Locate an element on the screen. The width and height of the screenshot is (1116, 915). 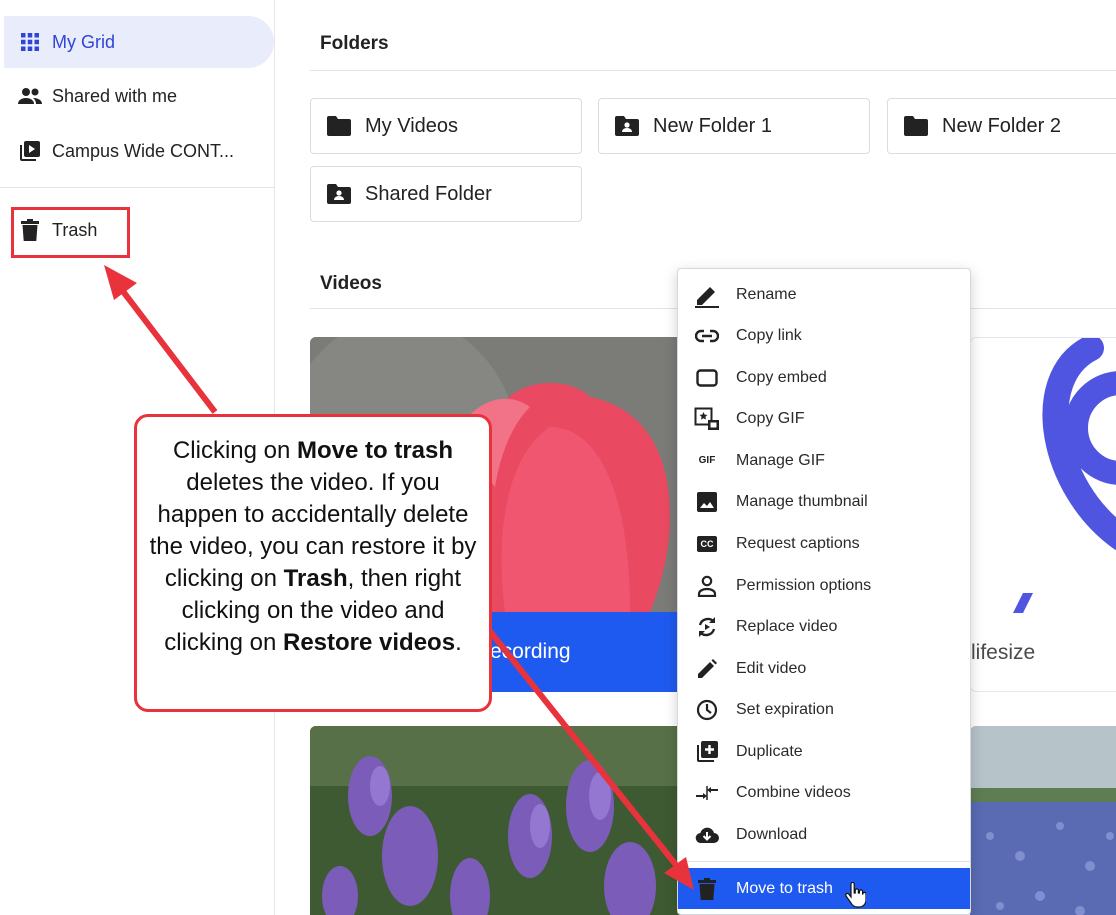
menu-item-label: Request captions is located at coordinates (798, 543).